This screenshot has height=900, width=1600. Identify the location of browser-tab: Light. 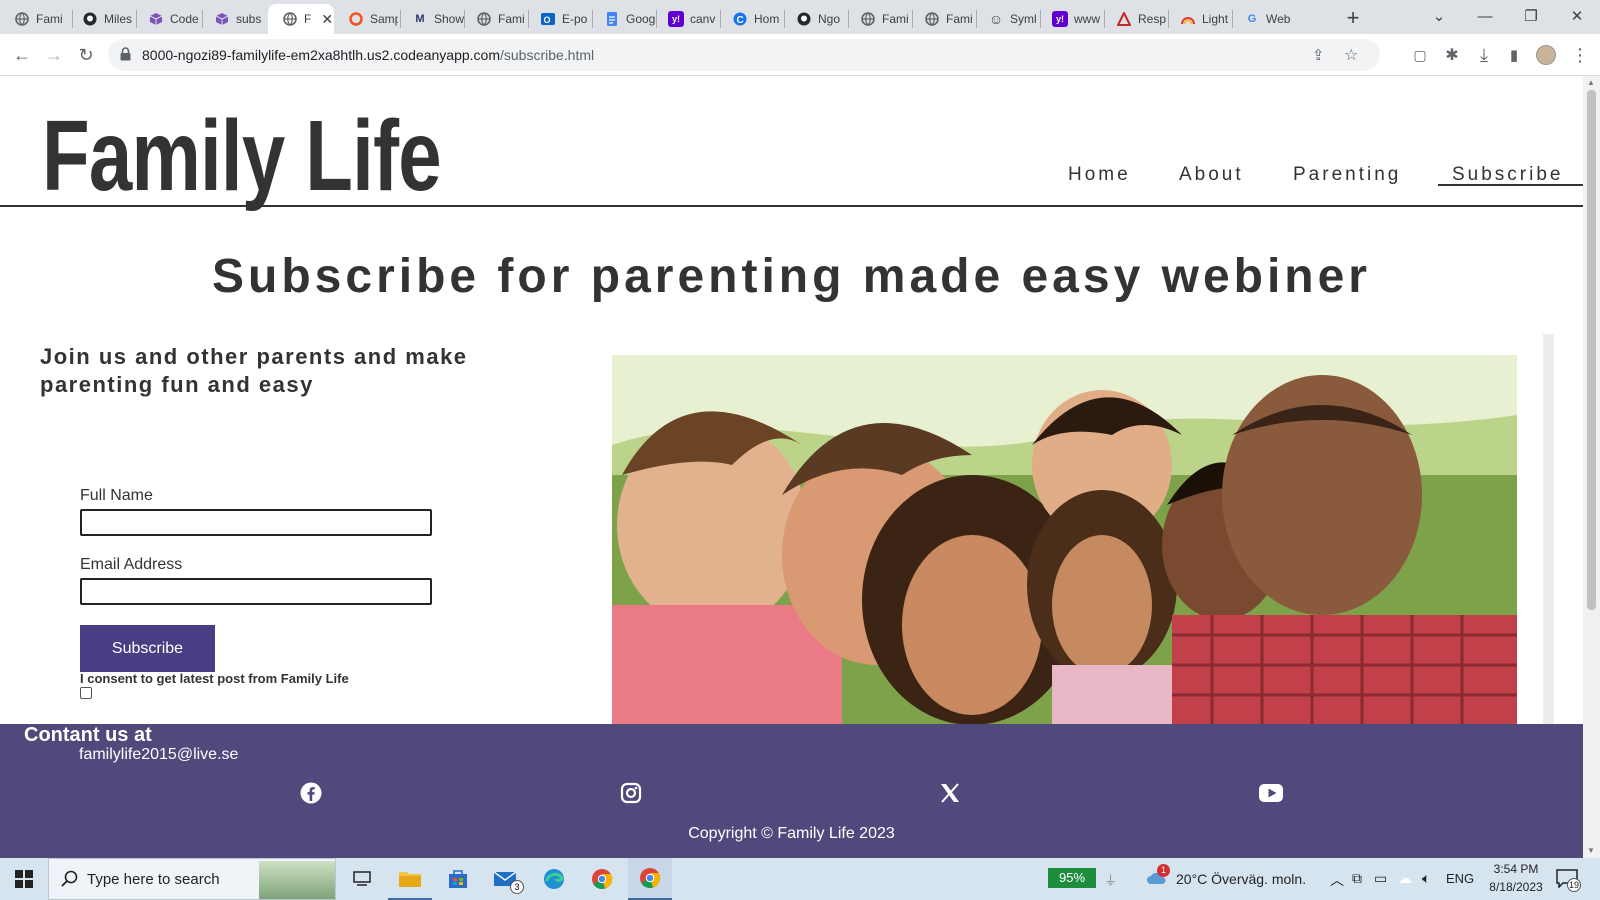
(1199, 19).